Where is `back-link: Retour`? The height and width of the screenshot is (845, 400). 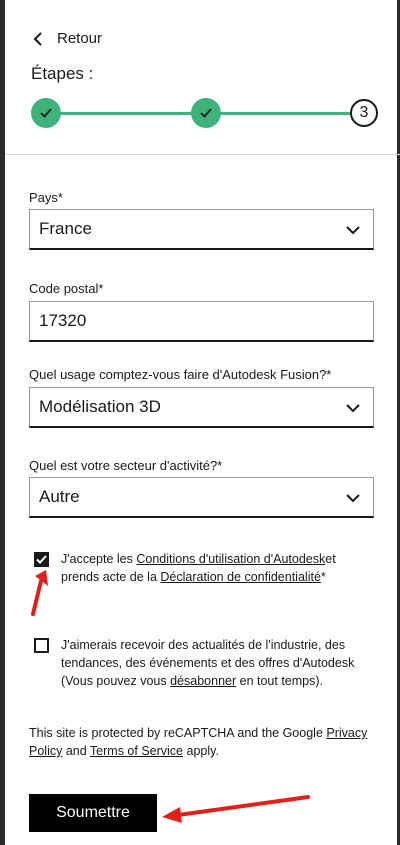 back-link: Retour is located at coordinates (66, 38).